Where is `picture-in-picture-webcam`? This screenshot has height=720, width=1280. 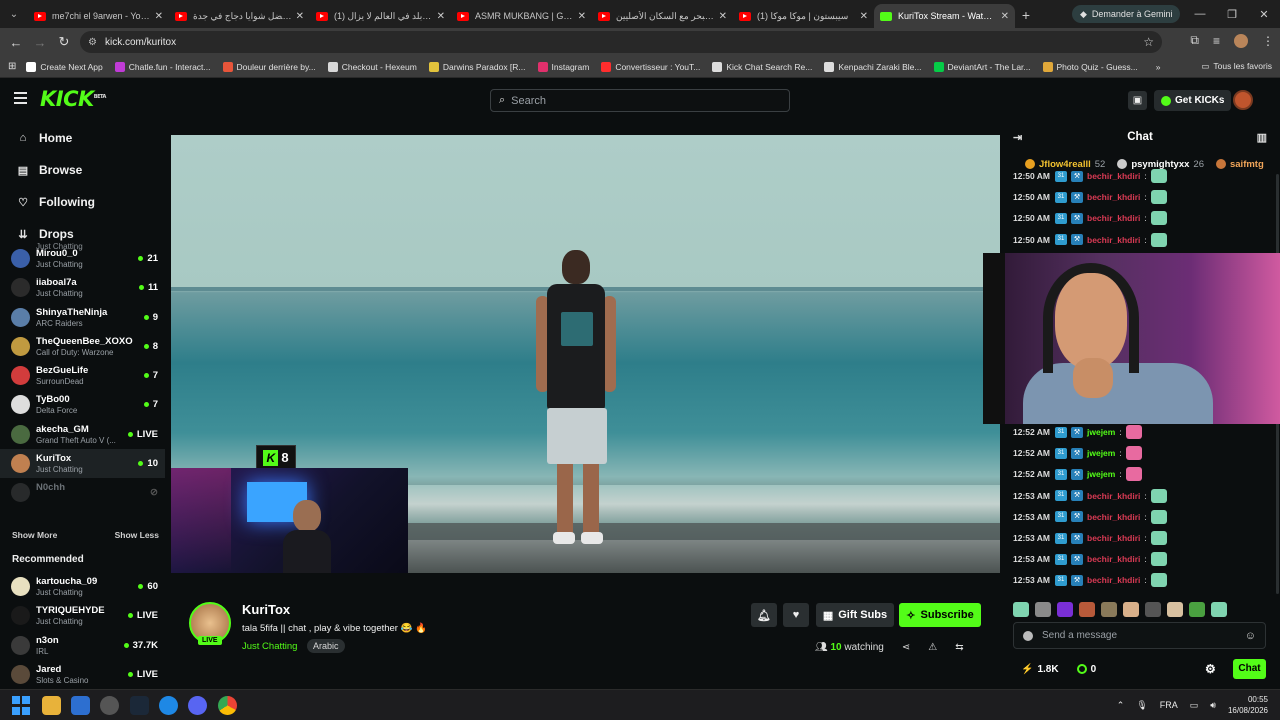 picture-in-picture-webcam is located at coordinates (289, 520).